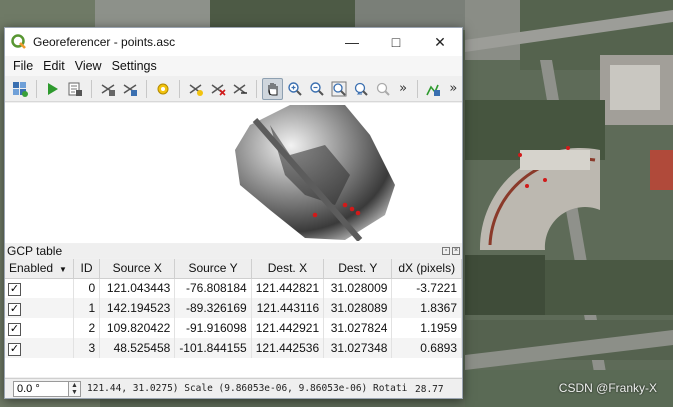  I want to click on cell-id: 3, so click(87, 348).